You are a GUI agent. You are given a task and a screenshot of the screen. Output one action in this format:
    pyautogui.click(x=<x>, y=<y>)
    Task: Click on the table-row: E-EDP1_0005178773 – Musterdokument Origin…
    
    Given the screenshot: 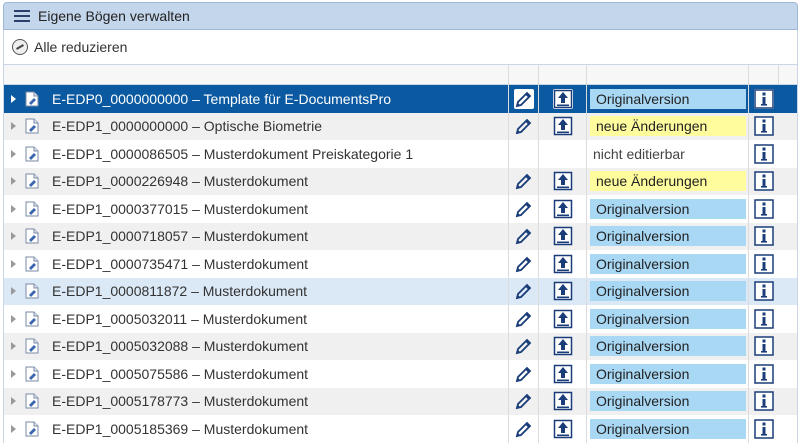 What is the action you would take?
    pyautogui.click(x=400, y=401)
    